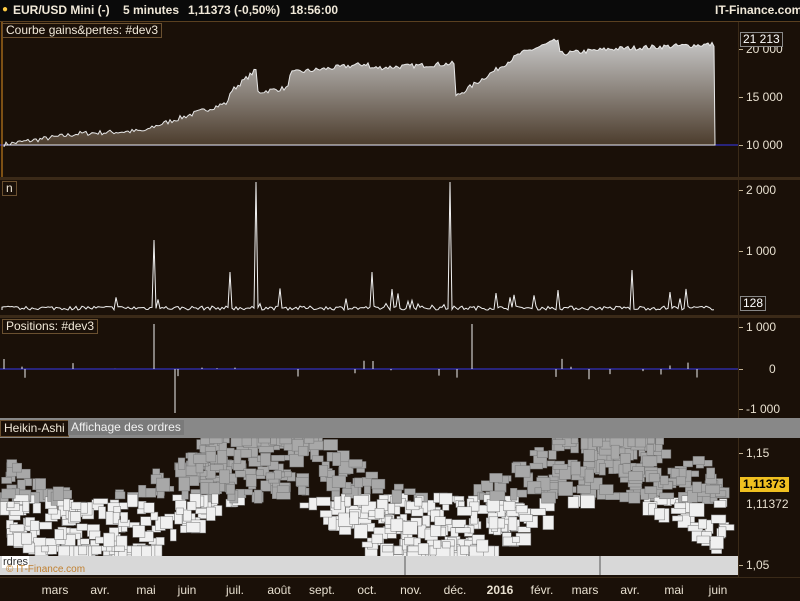  I want to click on month-label: nov., so click(411, 590).